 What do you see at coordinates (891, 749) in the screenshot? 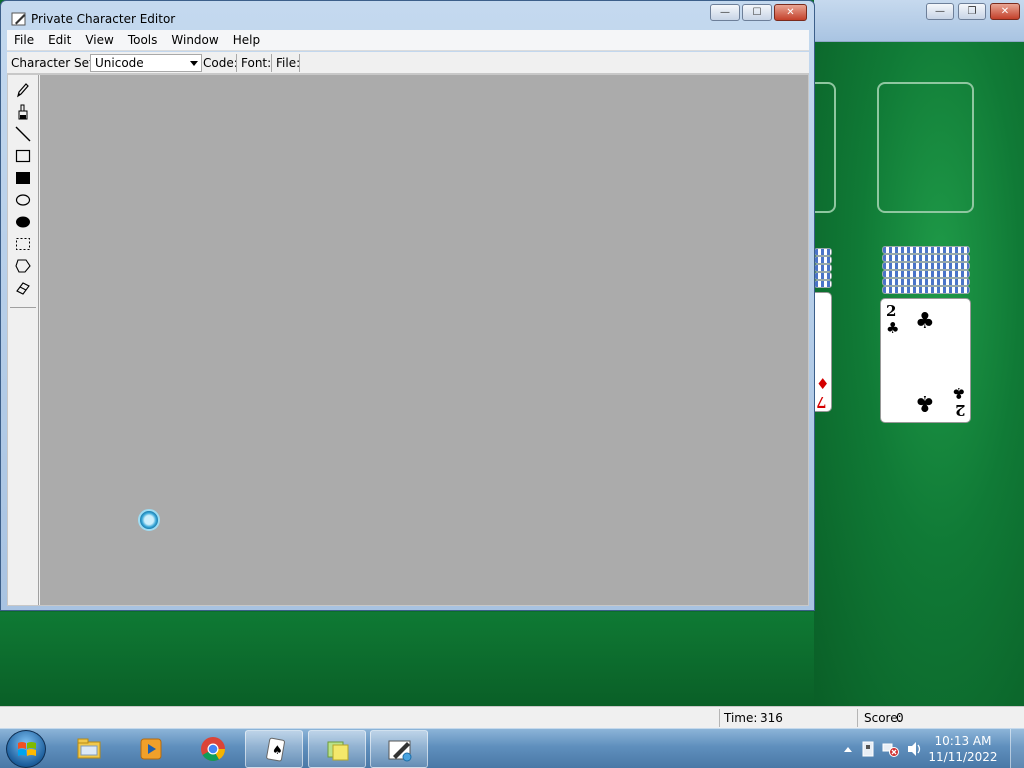
I see `network-warning-icon` at bounding box center [891, 749].